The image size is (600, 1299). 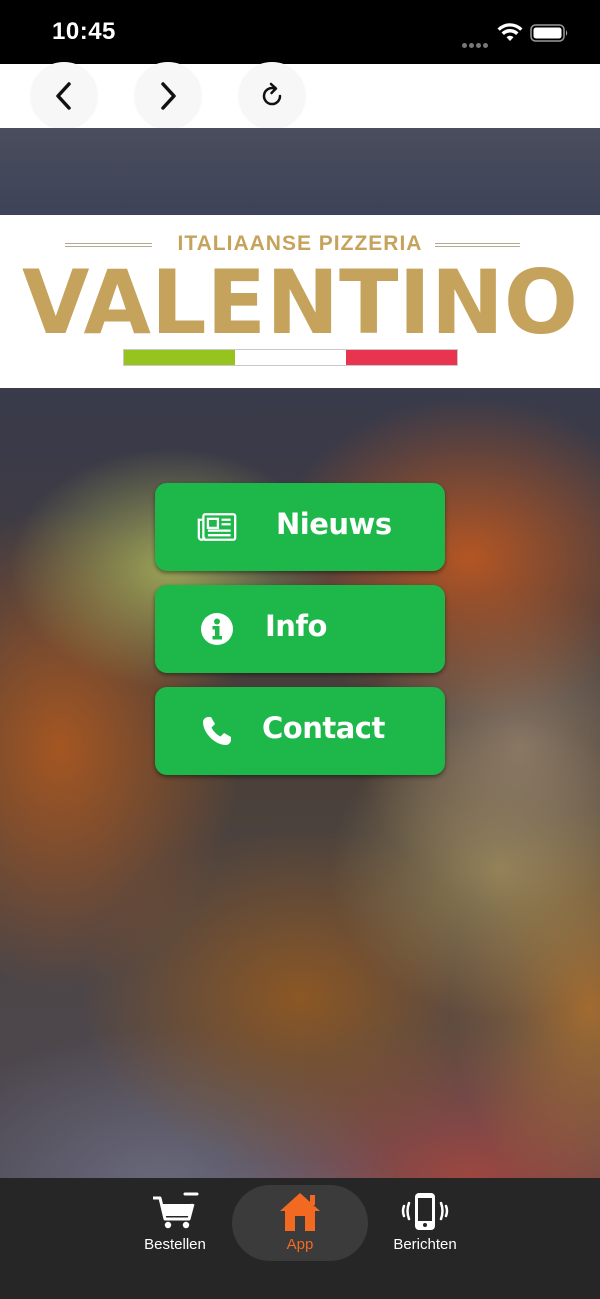 I want to click on flag-green, so click(x=179, y=357).